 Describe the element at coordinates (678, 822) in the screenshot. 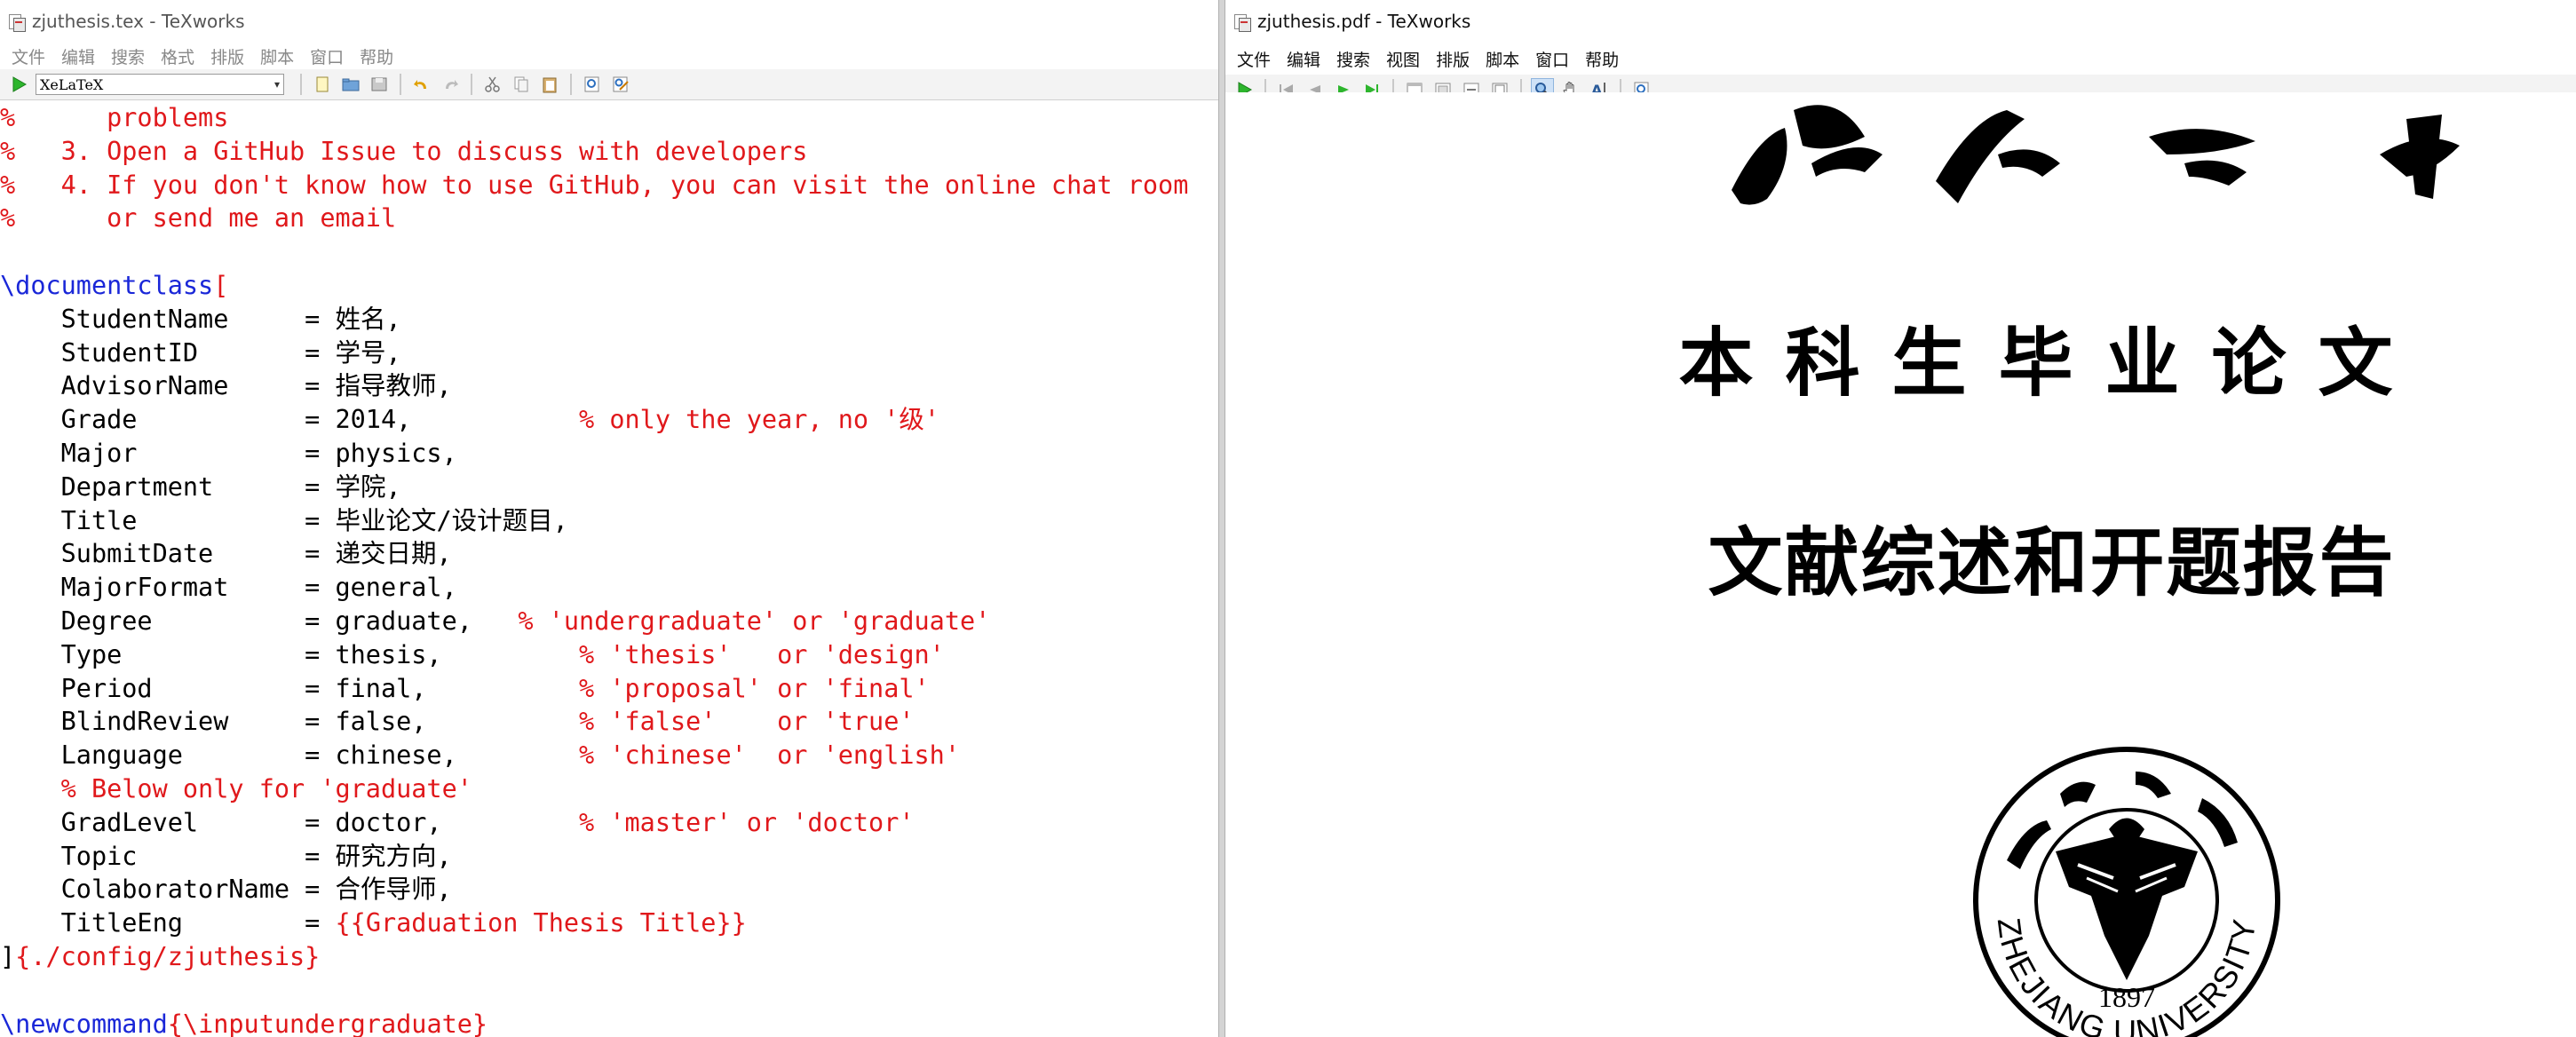

I see `code-token: % 'master' or 'doctor'` at that location.